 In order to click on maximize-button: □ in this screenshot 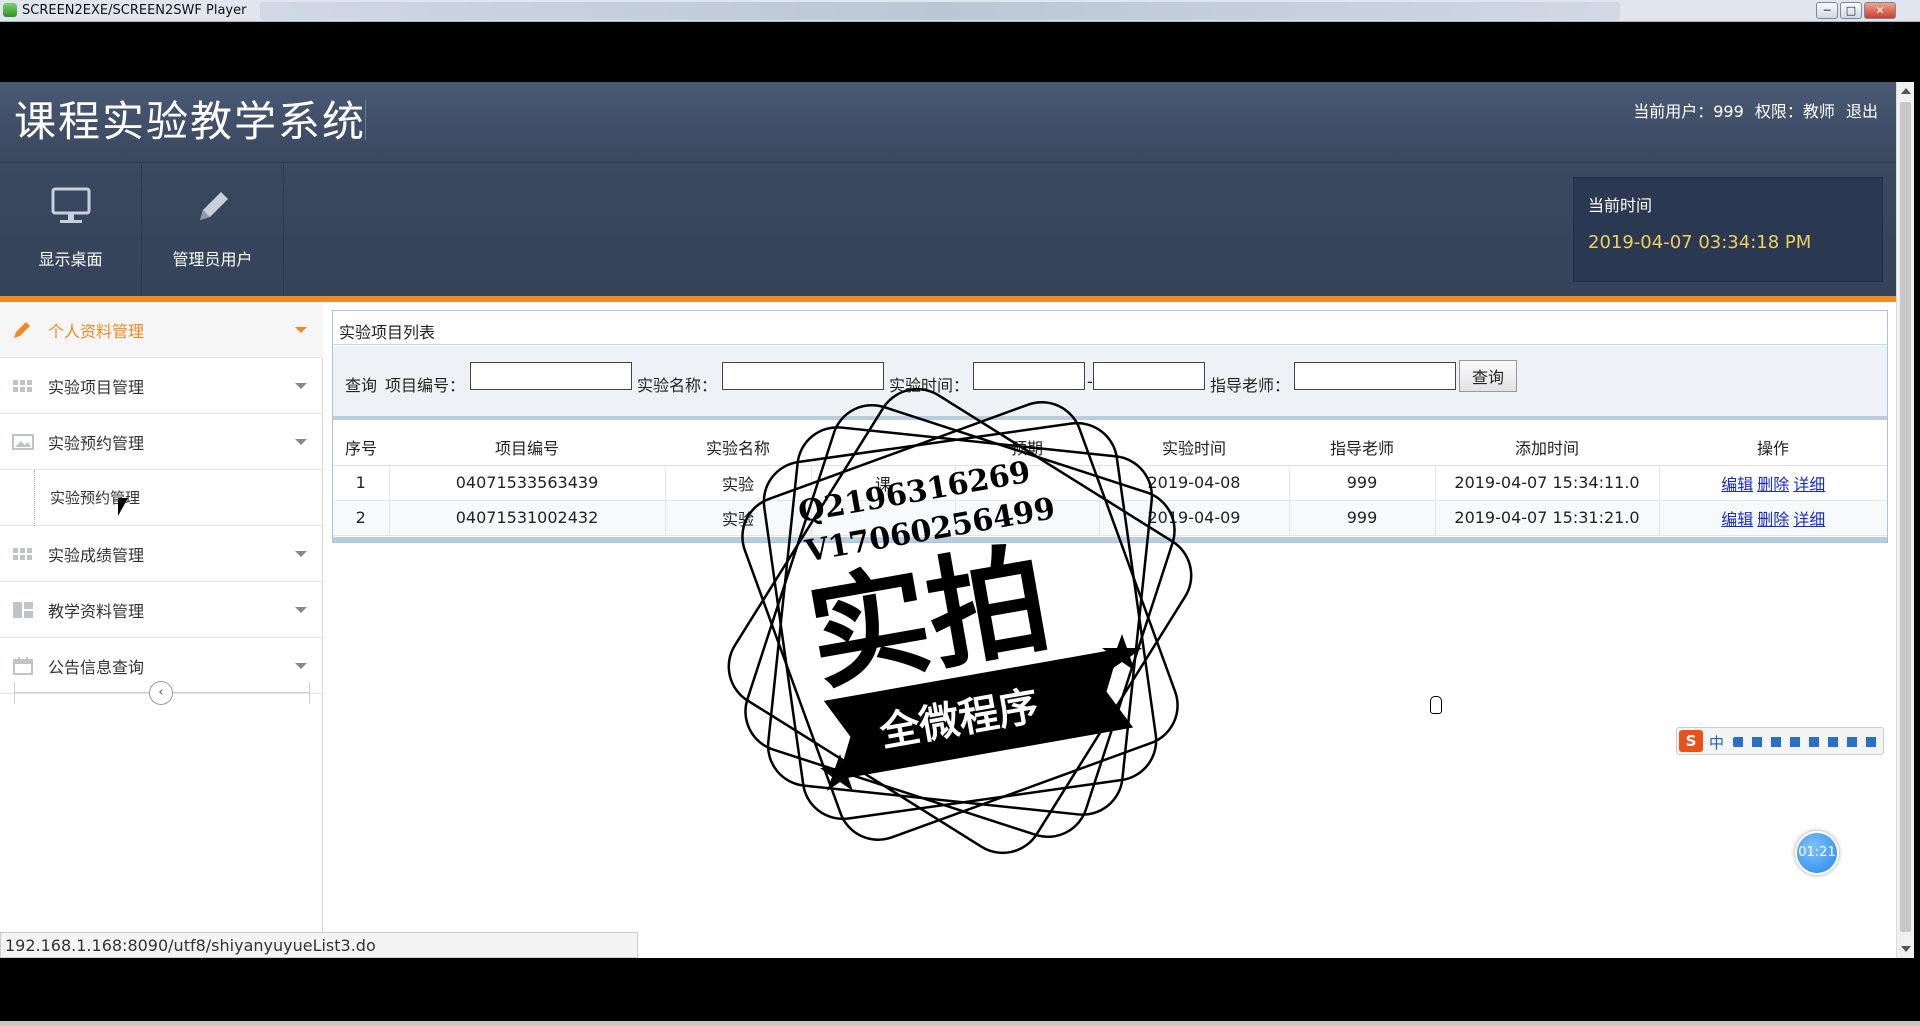, I will do `click(1851, 10)`.